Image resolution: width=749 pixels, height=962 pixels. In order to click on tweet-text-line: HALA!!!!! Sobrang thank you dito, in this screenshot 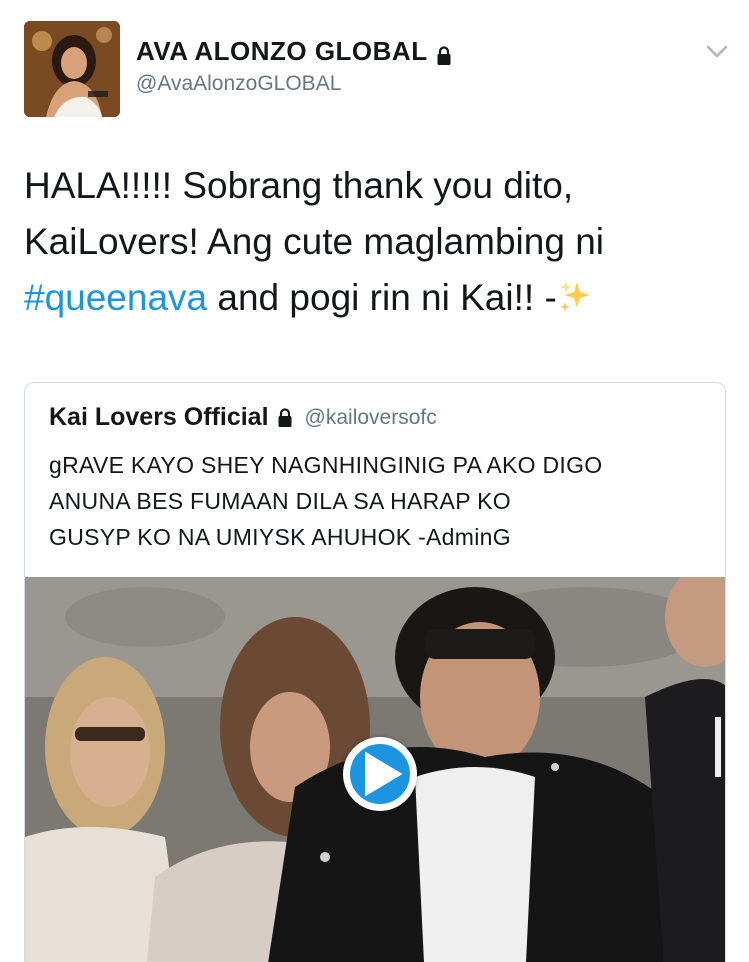, I will do `click(299, 185)`.